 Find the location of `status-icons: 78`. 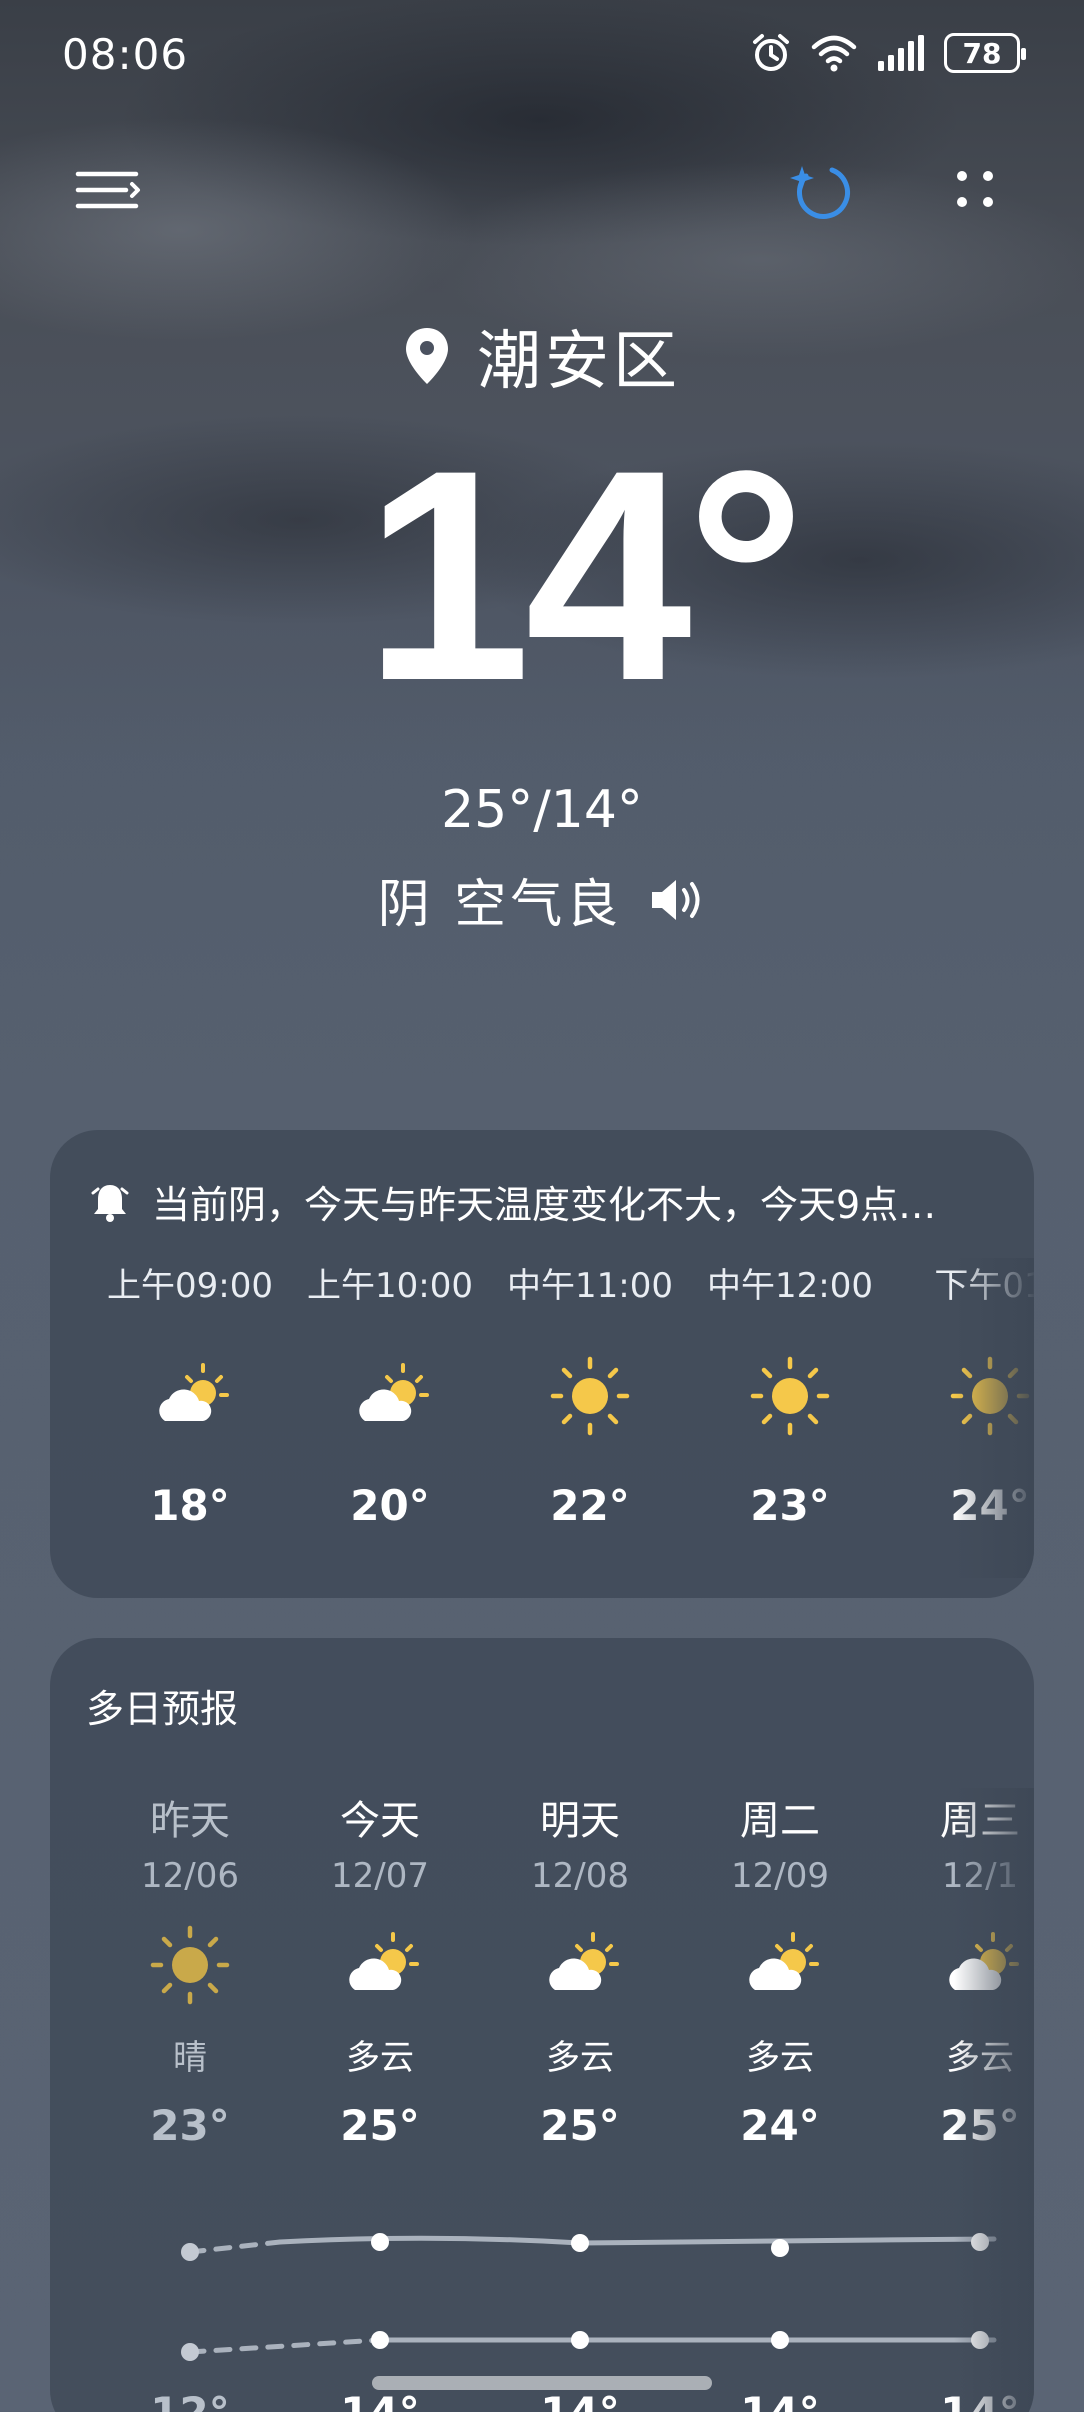

status-icons: 78 is located at coordinates (888, 53).